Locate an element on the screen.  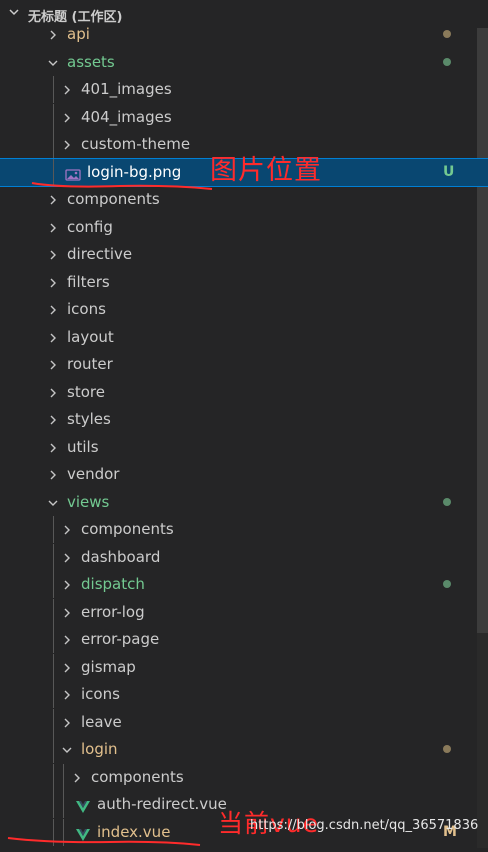
underline-login-bg is located at coordinates (122, 186).